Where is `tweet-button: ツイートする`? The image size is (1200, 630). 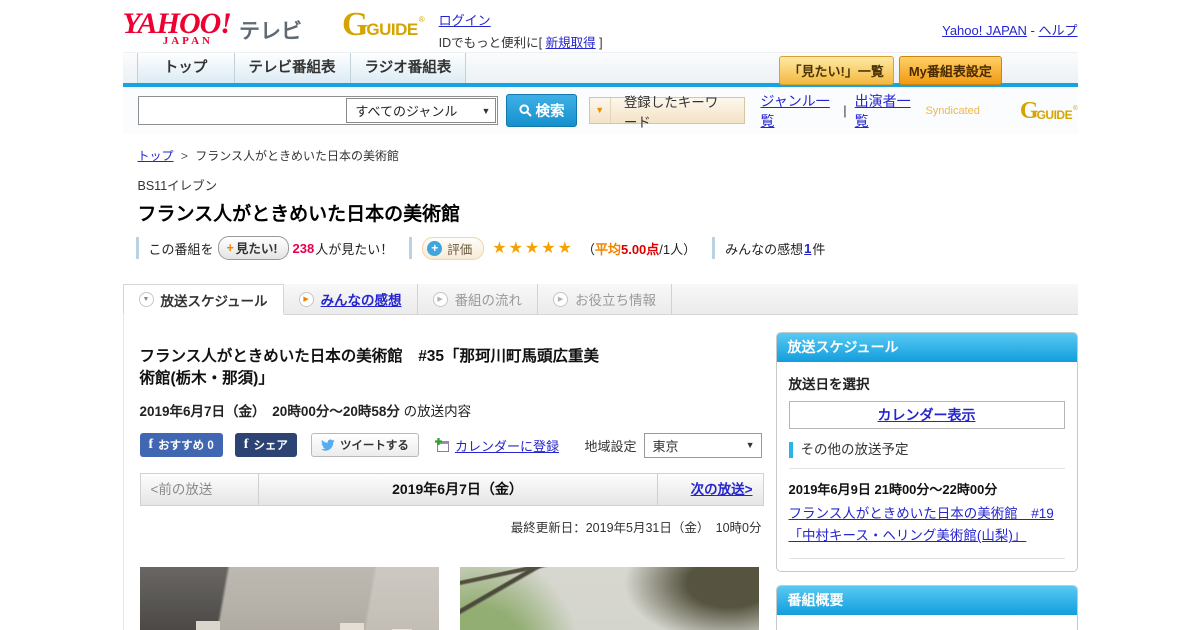
tweet-button: ツイートする is located at coordinates (364, 445).